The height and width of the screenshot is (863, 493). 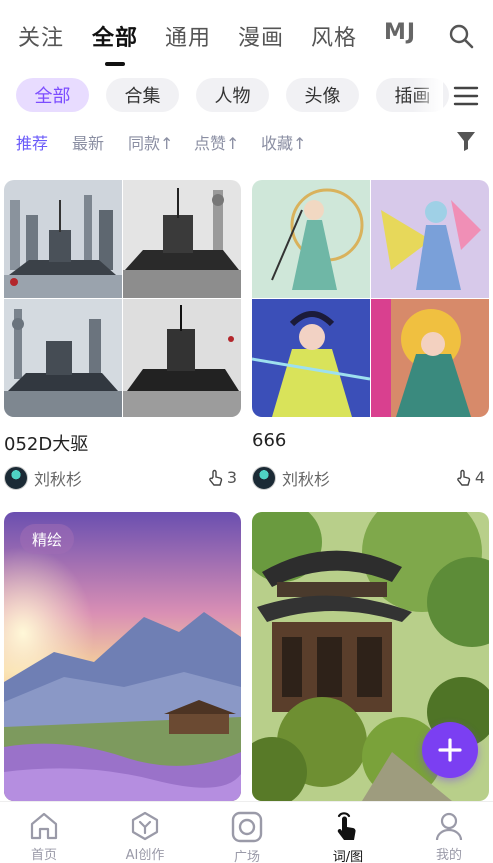 I want to click on chip-avatar: 头像, so click(x=322, y=95).